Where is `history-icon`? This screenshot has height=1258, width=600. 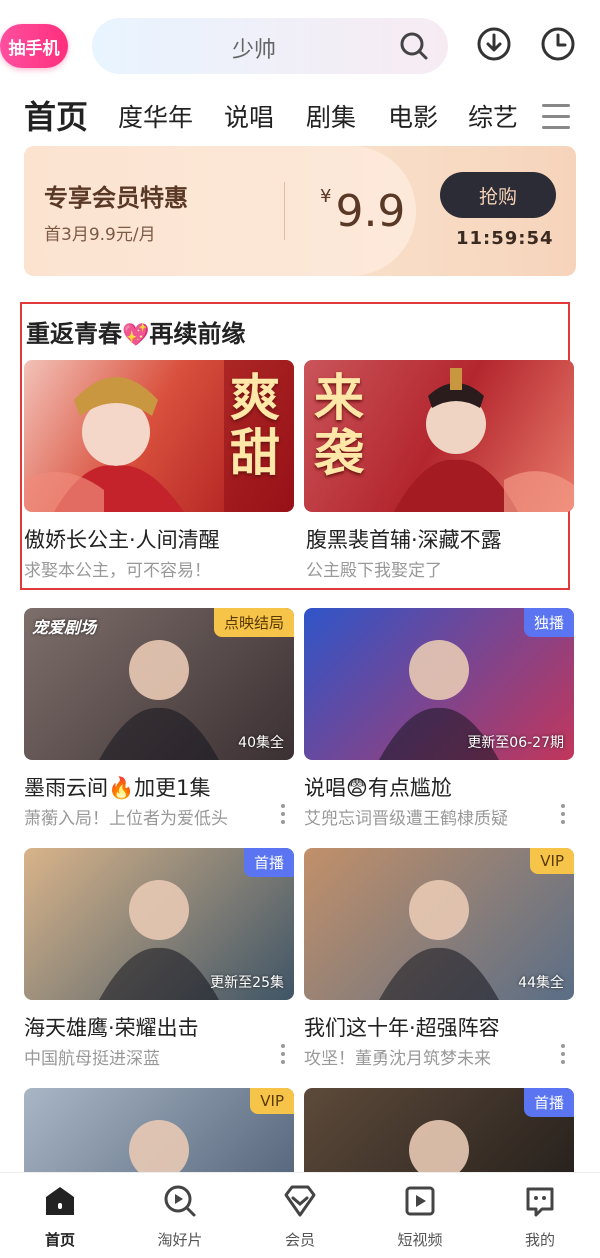
history-icon is located at coordinates (558, 44).